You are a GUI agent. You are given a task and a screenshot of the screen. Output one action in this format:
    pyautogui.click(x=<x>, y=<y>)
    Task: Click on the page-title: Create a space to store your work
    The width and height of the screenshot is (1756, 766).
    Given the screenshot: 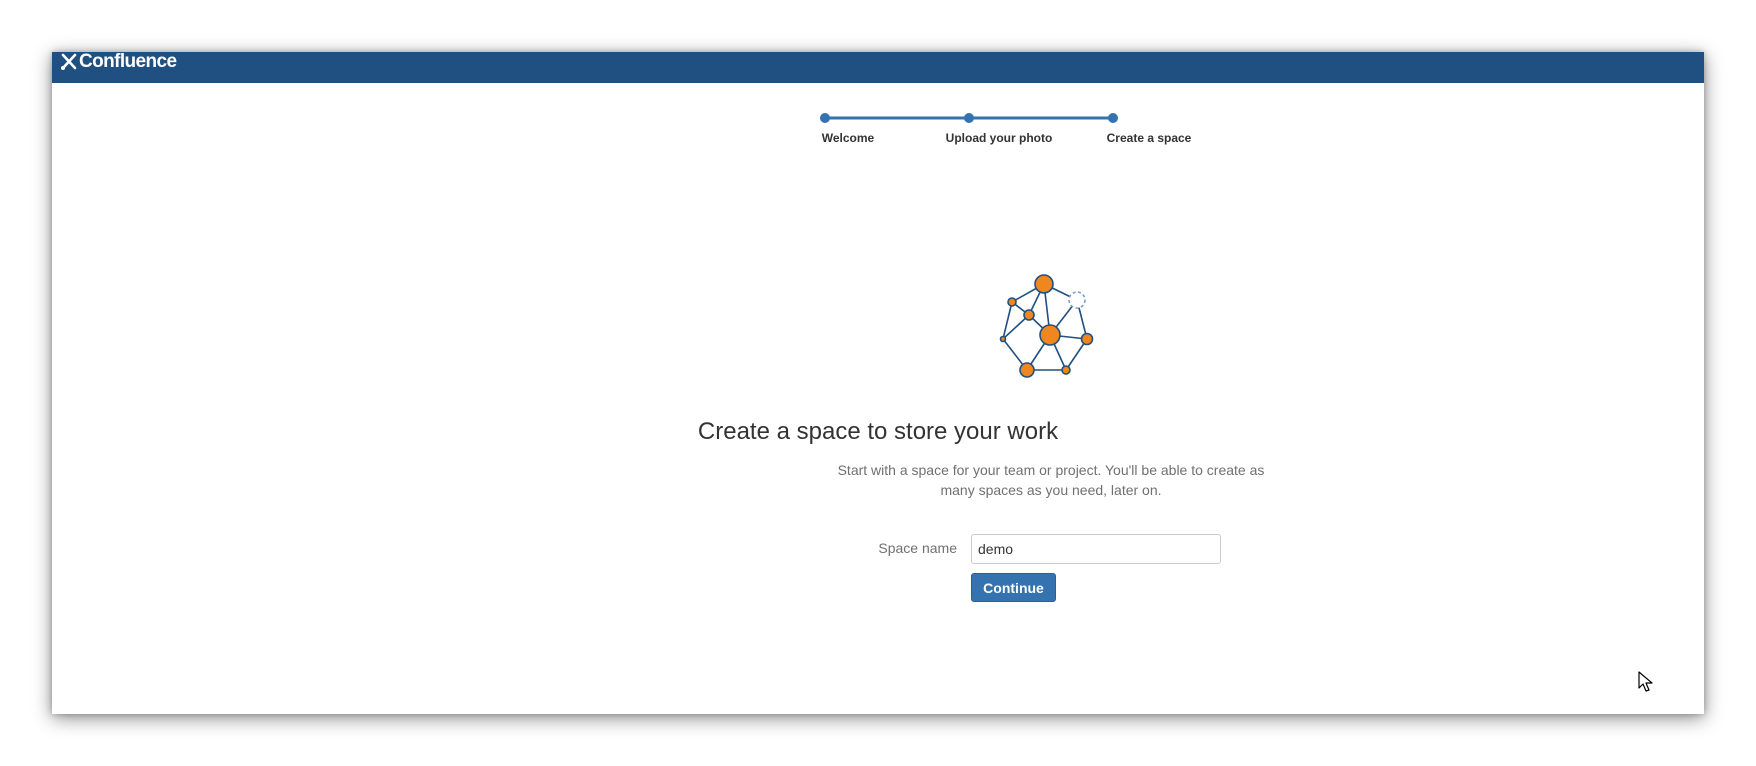 What is the action you would take?
    pyautogui.click(x=878, y=431)
    